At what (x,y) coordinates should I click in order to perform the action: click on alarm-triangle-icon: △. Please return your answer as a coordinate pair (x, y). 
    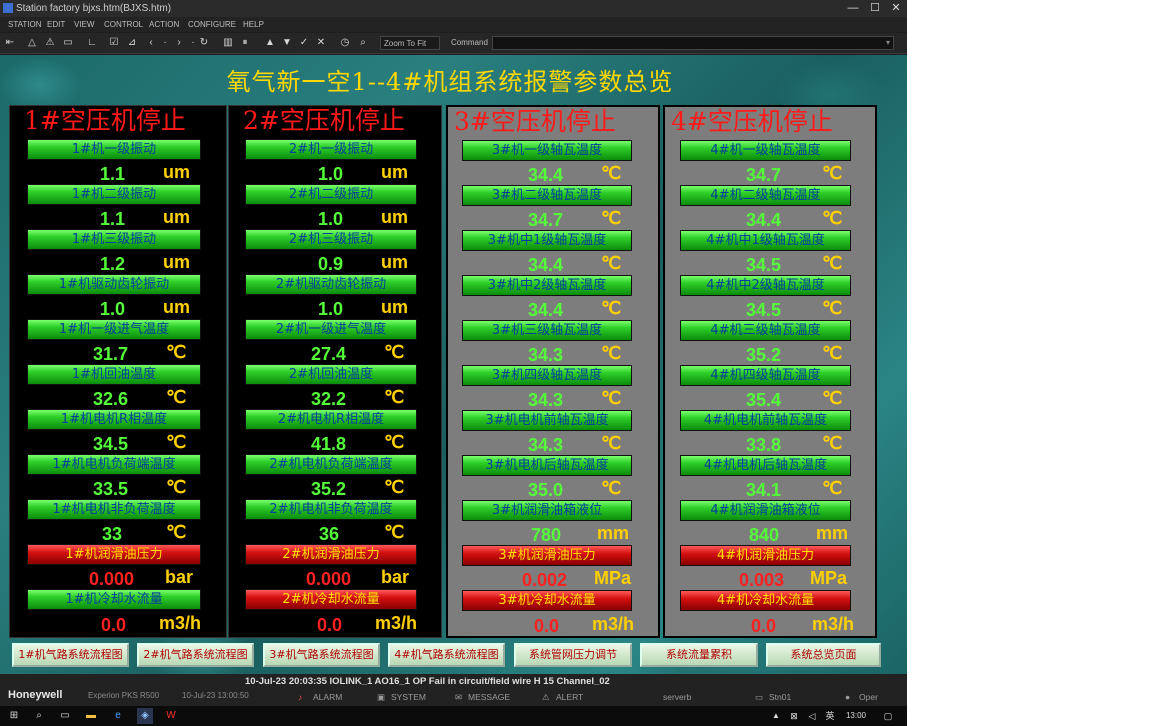
    Looking at the image, I should click on (32, 43).